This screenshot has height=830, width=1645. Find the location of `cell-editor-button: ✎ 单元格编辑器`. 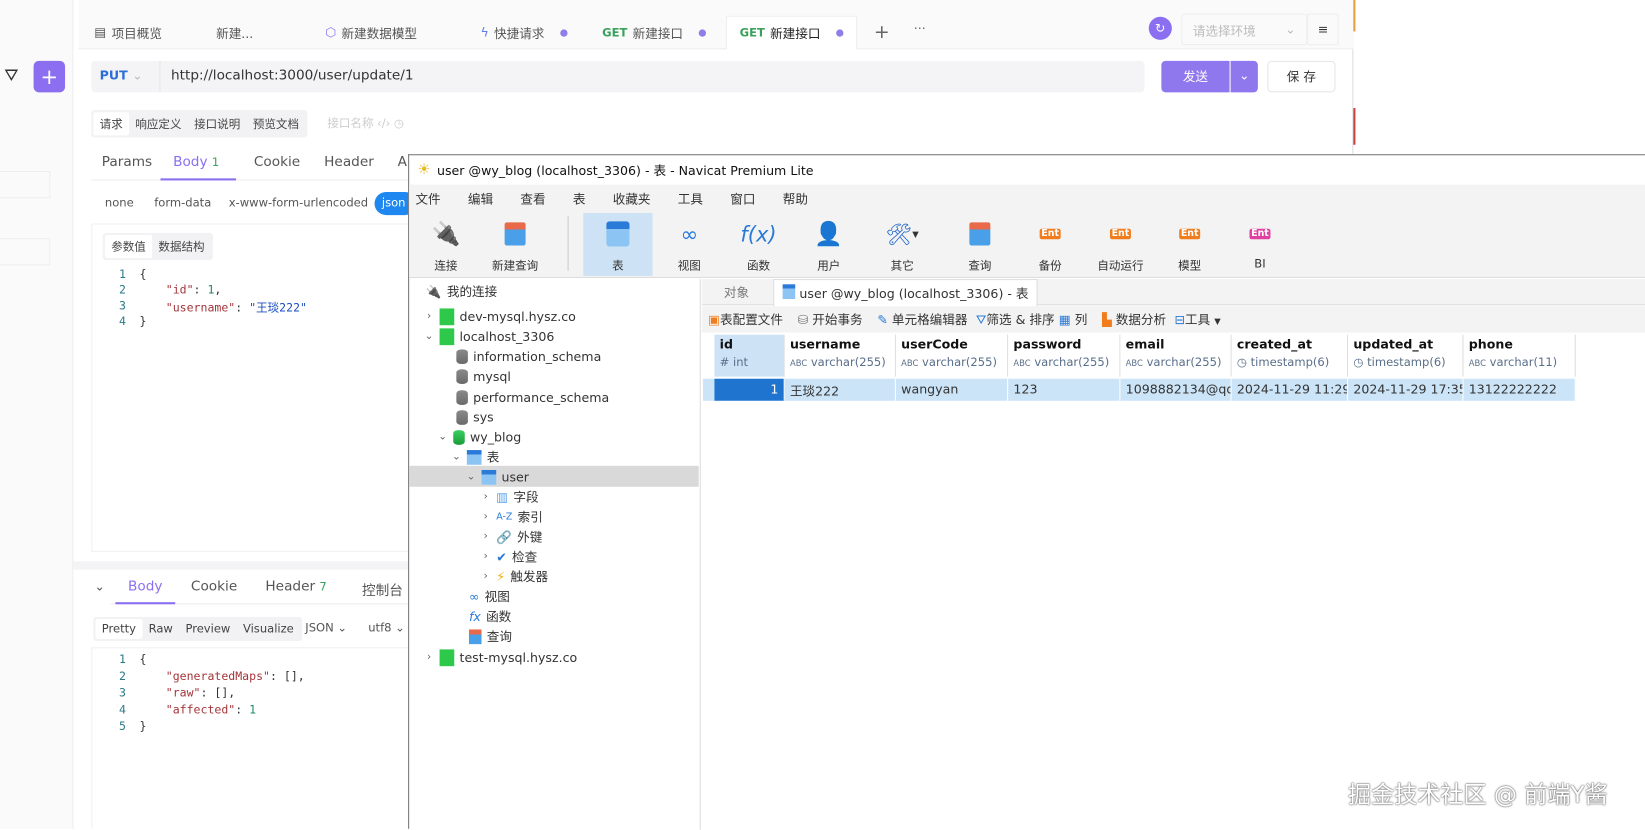

cell-editor-button: ✎ 单元格编辑器 is located at coordinates (922, 320).